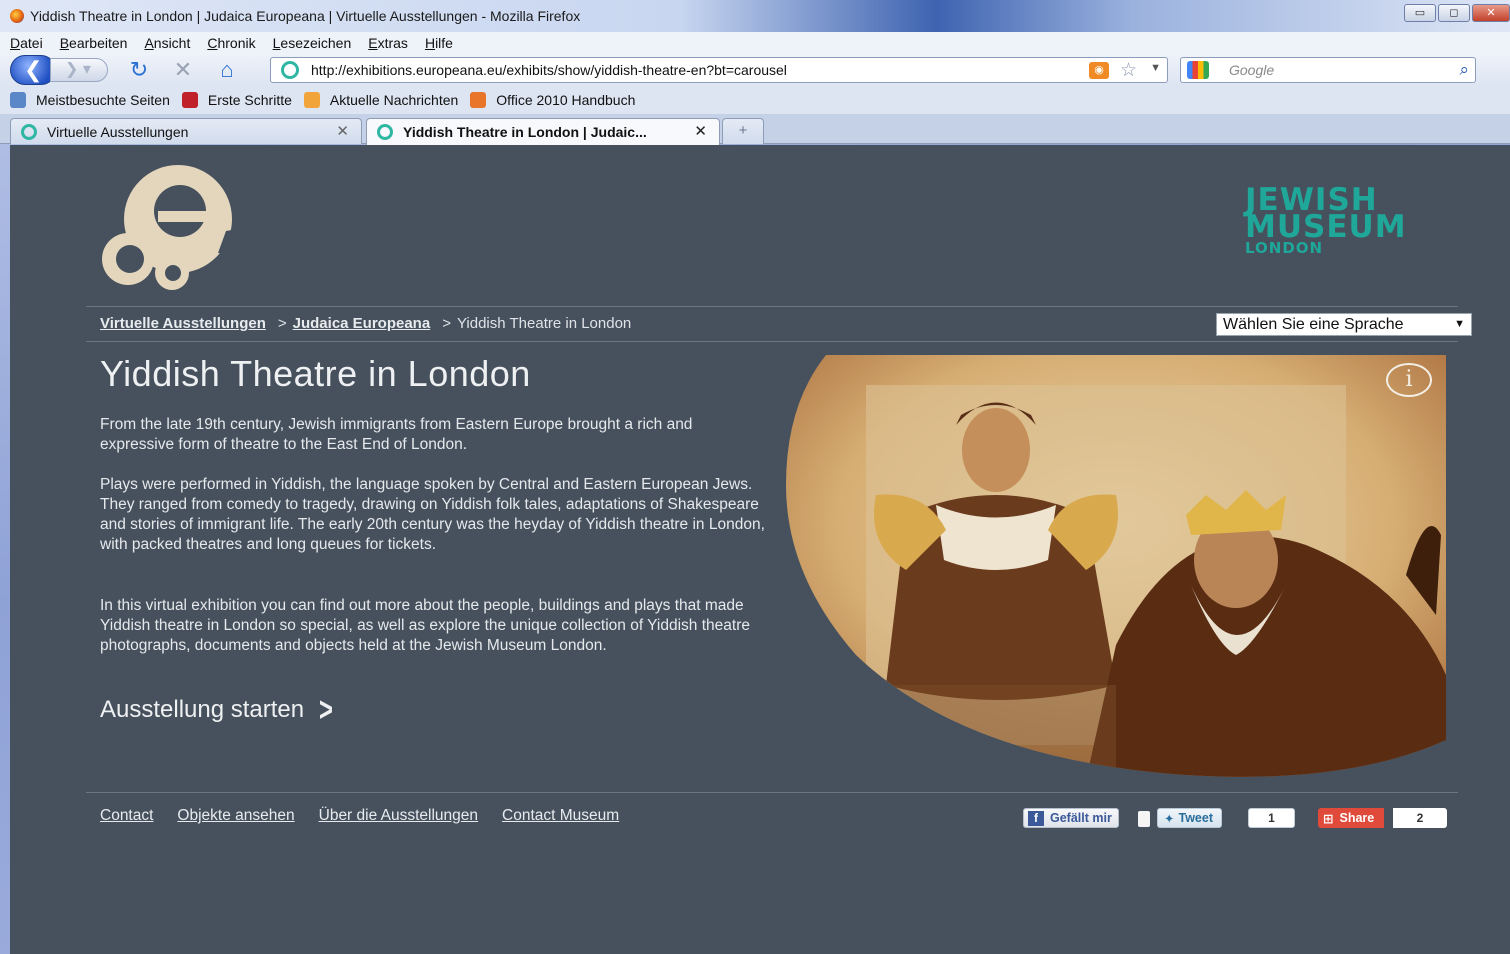 This screenshot has width=1510, height=954. Describe the element at coordinates (1420, 13) in the screenshot. I see `minimize-button: ▭` at that location.